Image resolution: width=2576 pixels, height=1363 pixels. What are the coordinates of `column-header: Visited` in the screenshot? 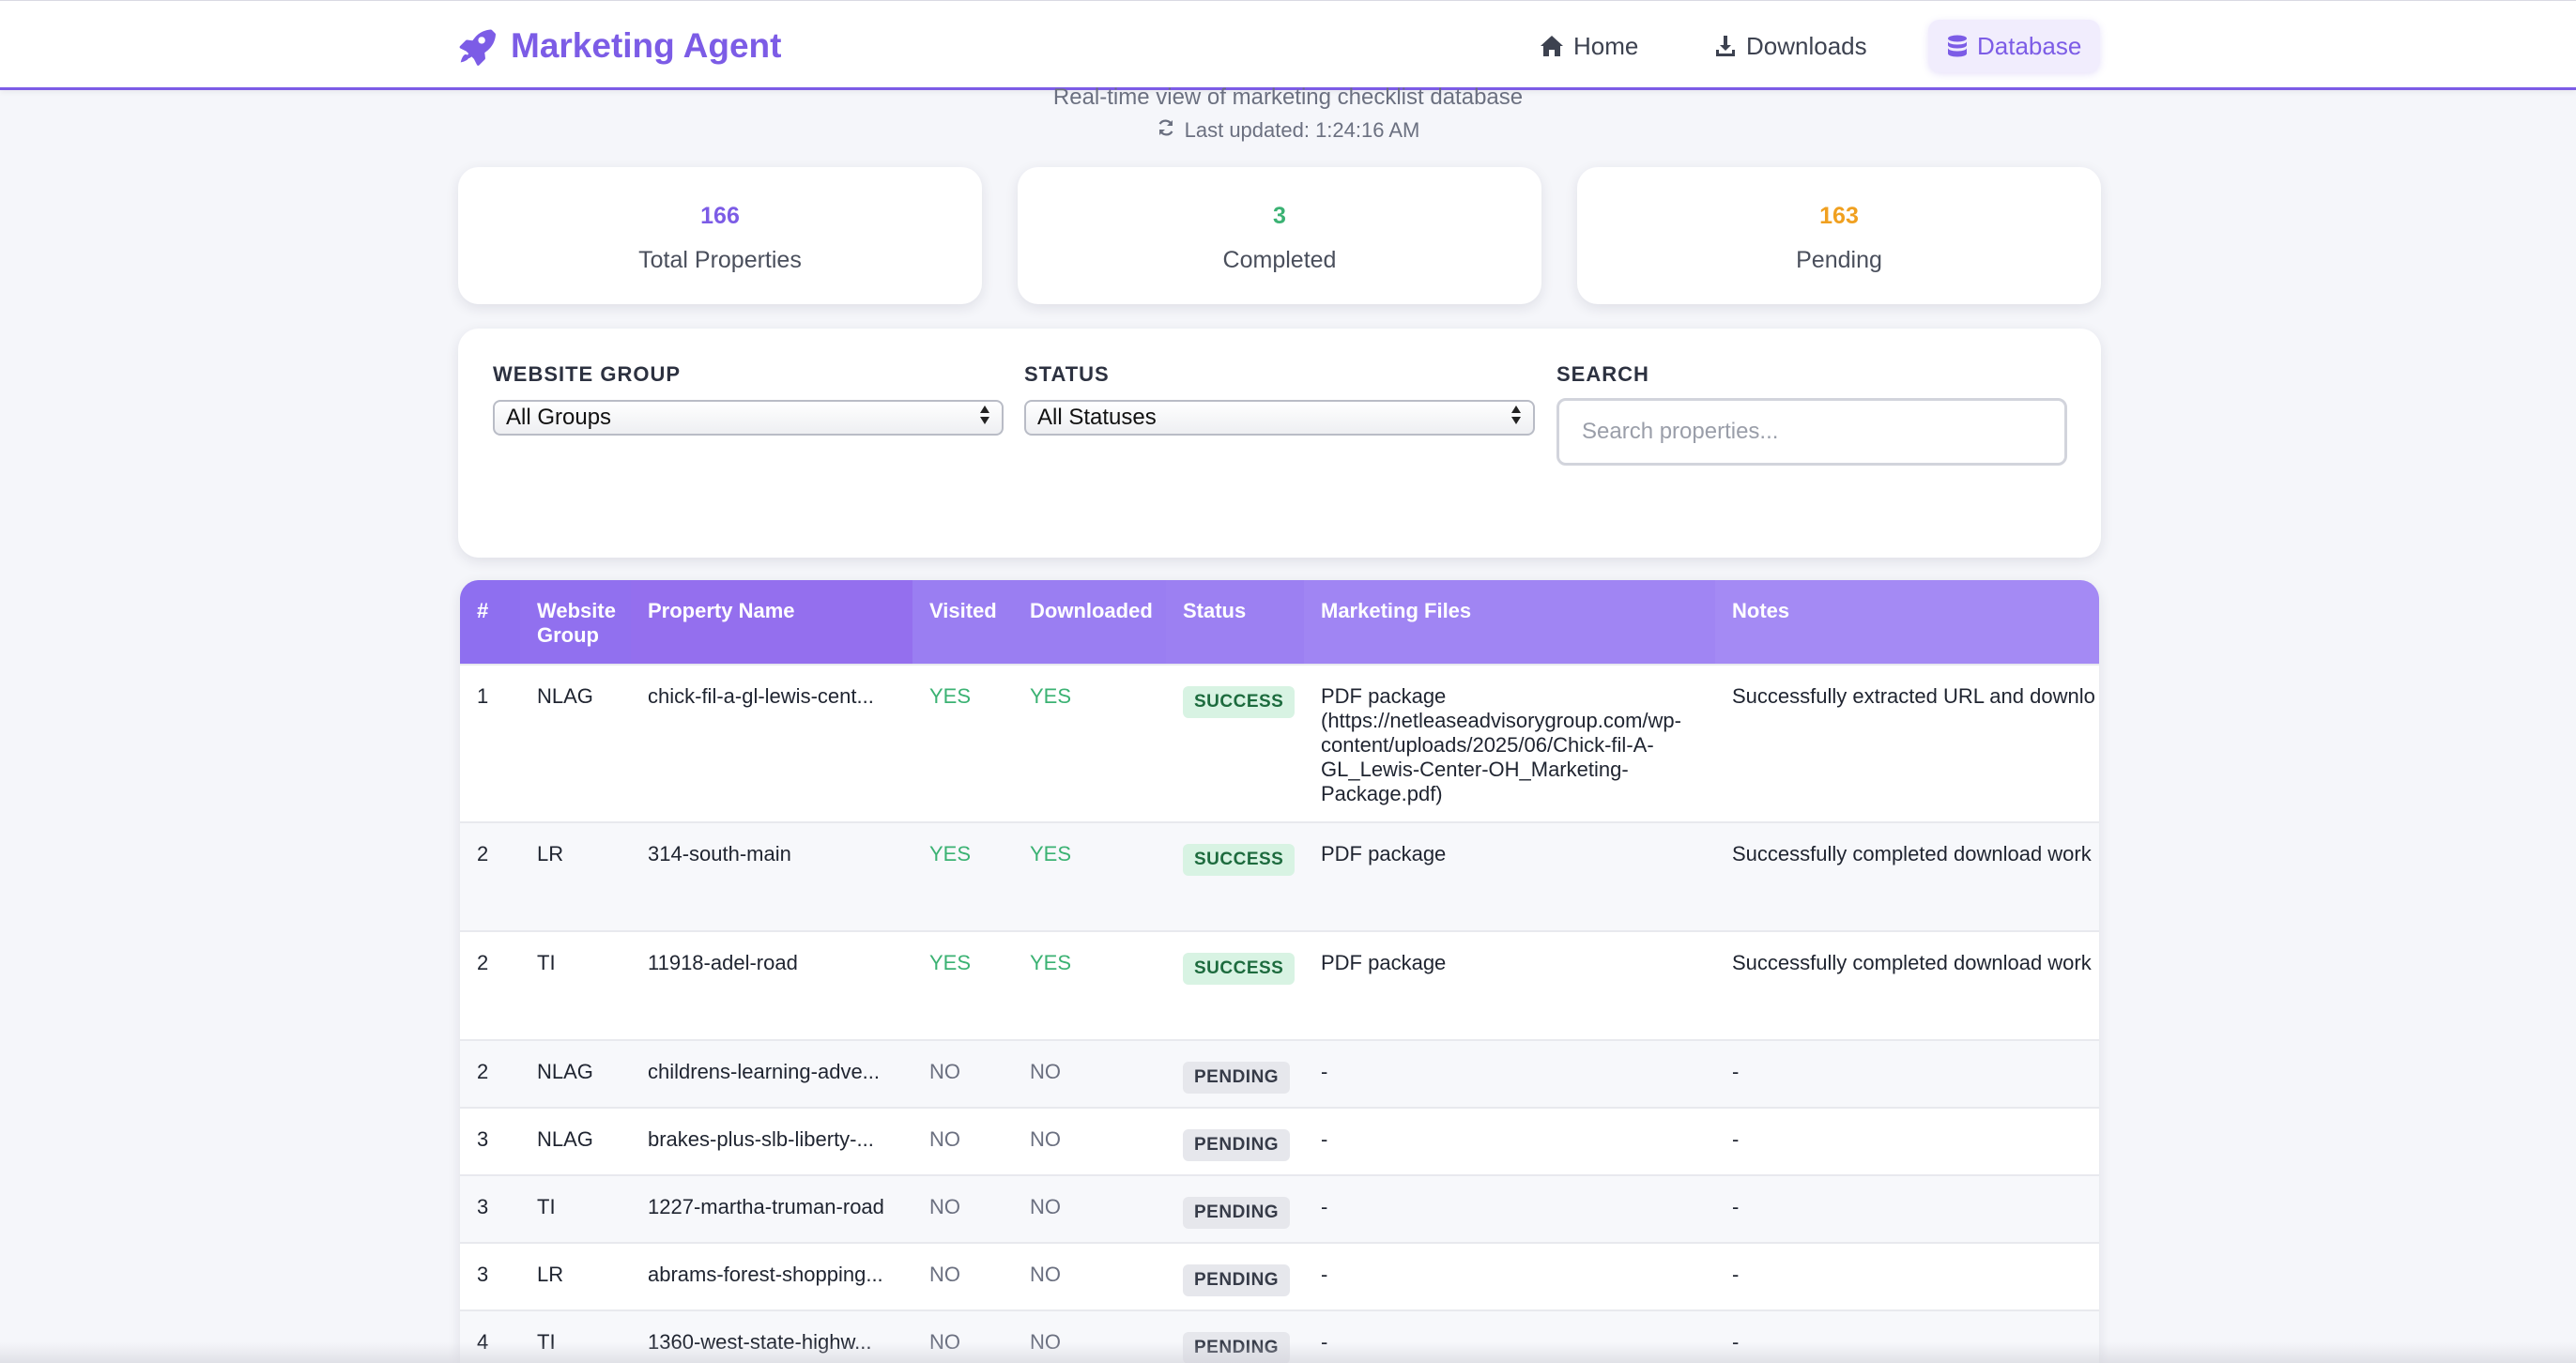 It's located at (962, 622).